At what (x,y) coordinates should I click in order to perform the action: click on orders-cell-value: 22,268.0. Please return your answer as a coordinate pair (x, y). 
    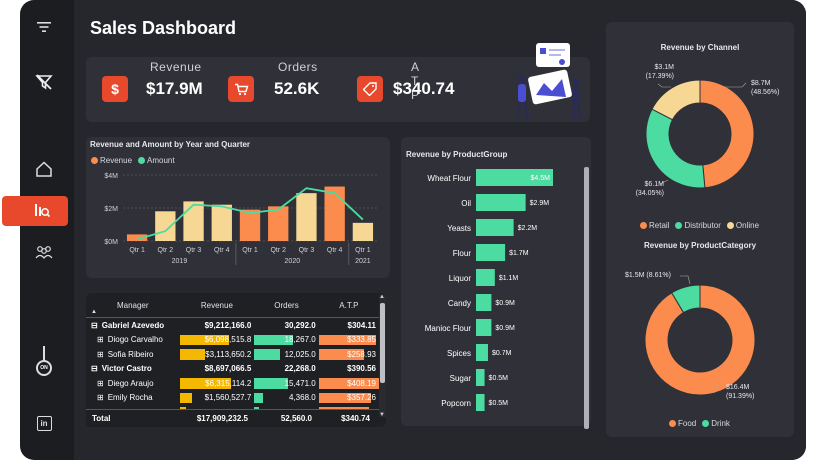
    Looking at the image, I should click on (300, 369).